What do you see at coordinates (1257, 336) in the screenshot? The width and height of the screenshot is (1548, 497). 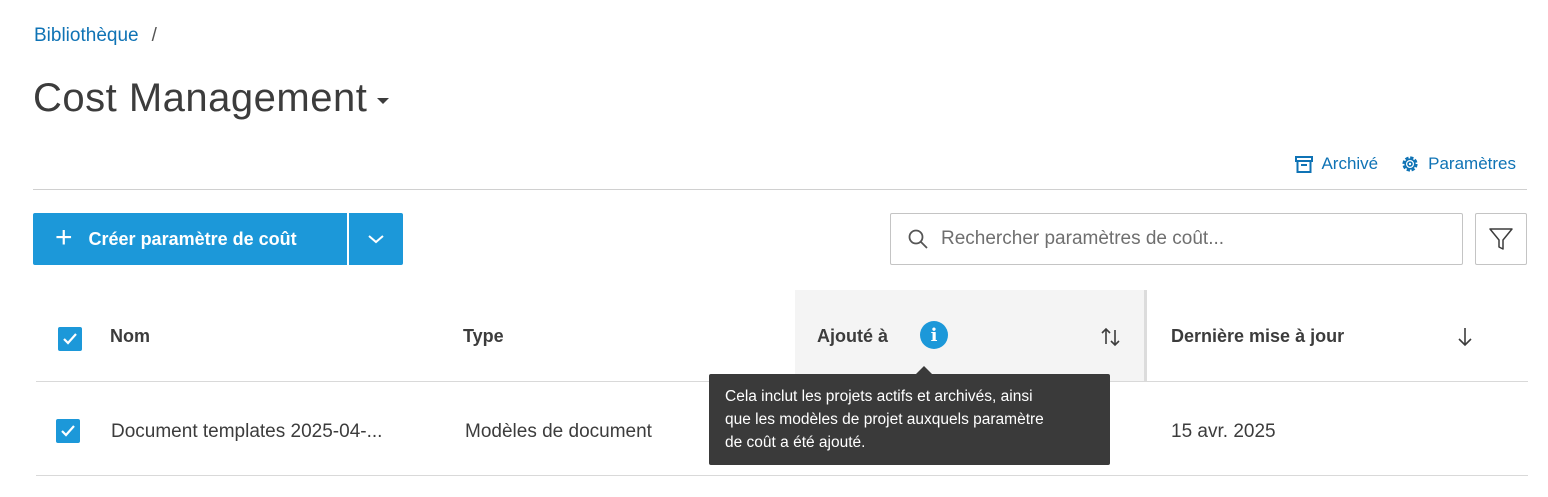 I see `column-header-last-updated: Dernière mise à jour` at bounding box center [1257, 336].